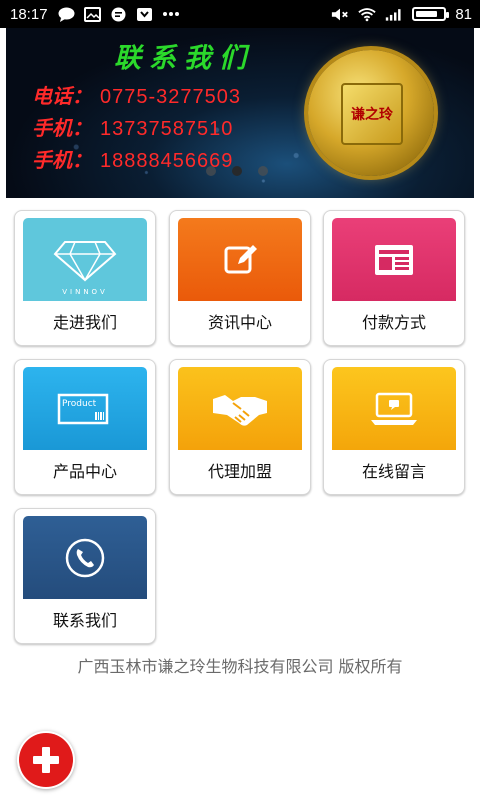 This screenshot has height=800, width=480. What do you see at coordinates (29, 14) in the screenshot?
I see `status-time: 18:17` at bounding box center [29, 14].